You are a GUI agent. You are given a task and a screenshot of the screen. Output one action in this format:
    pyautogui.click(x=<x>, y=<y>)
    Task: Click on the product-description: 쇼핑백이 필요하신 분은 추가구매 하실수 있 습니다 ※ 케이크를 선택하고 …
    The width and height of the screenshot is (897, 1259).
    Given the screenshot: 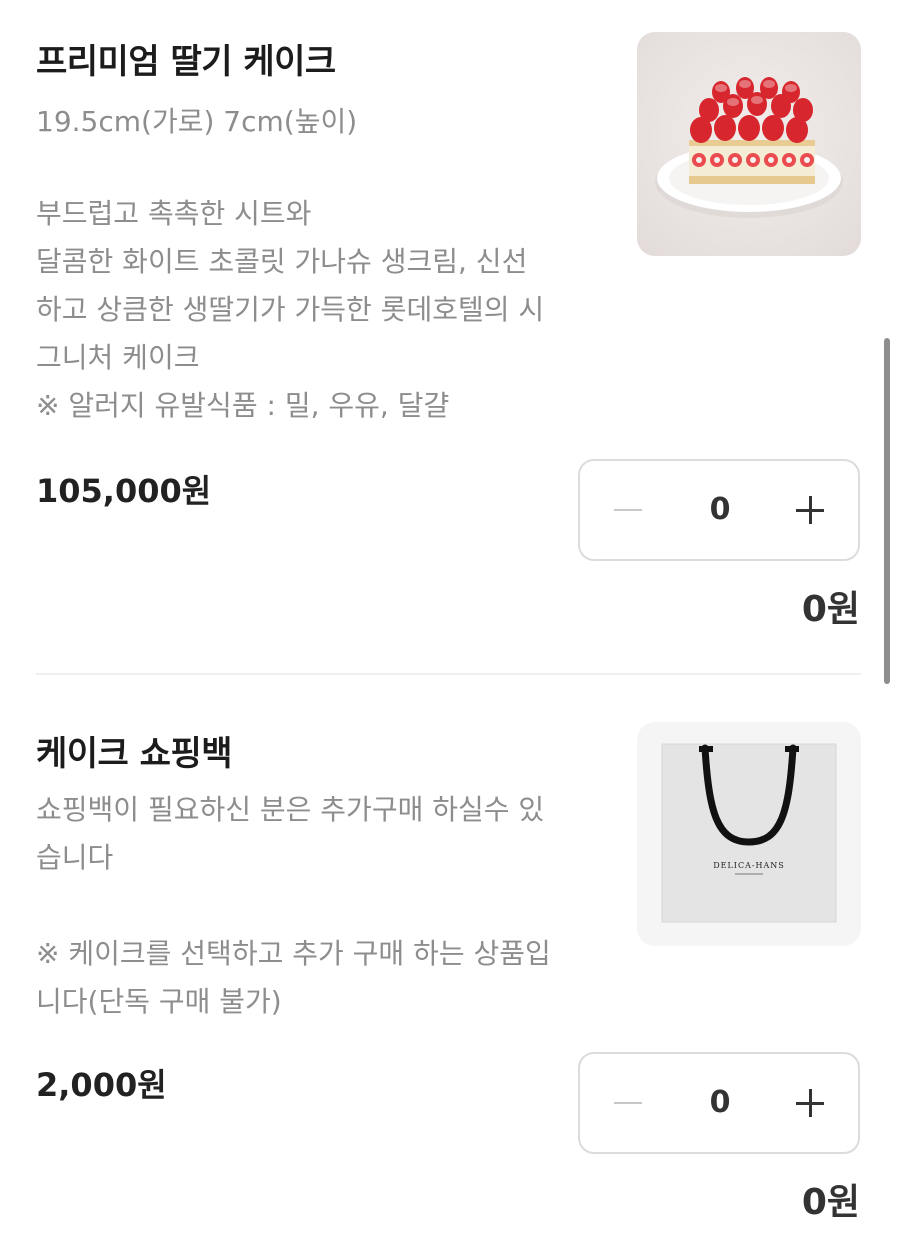 What is the action you would take?
    pyautogui.click(x=326, y=906)
    